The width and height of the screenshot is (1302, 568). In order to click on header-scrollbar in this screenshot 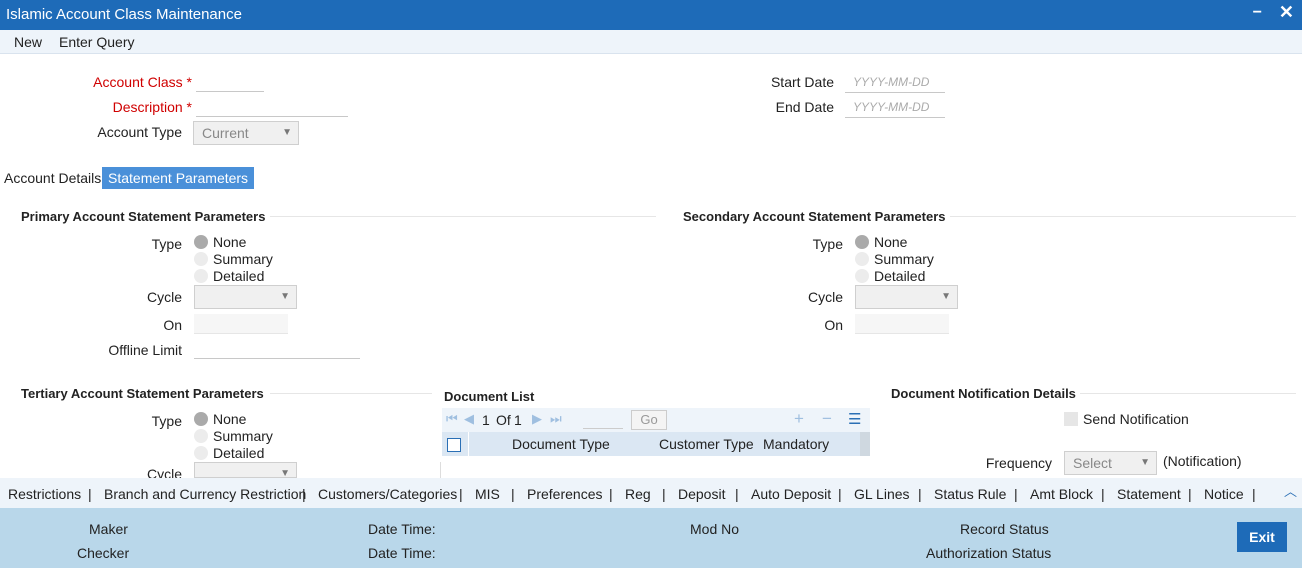, I will do `click(865, 444)`.